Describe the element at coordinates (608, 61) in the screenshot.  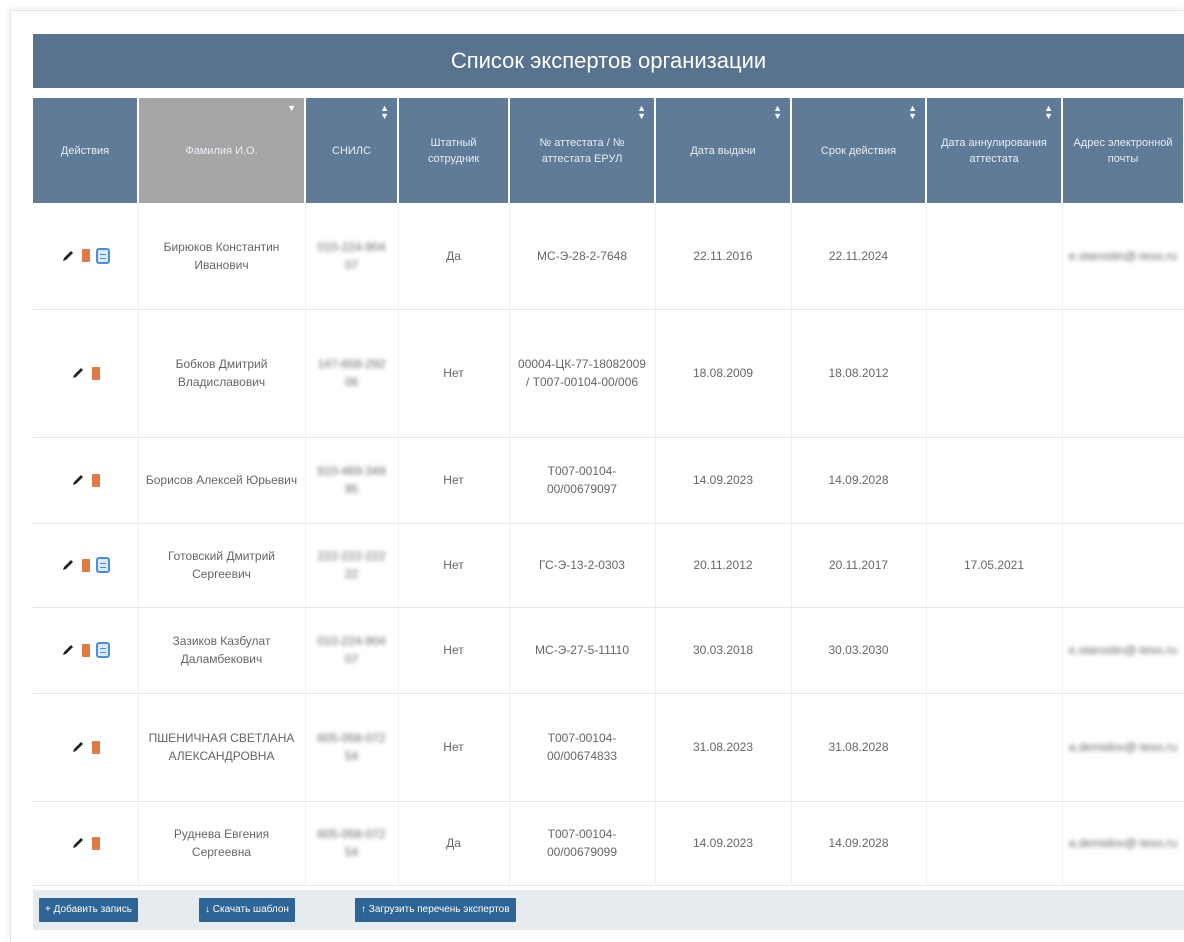
I see `page-title: Список экспертов организации` at that location.